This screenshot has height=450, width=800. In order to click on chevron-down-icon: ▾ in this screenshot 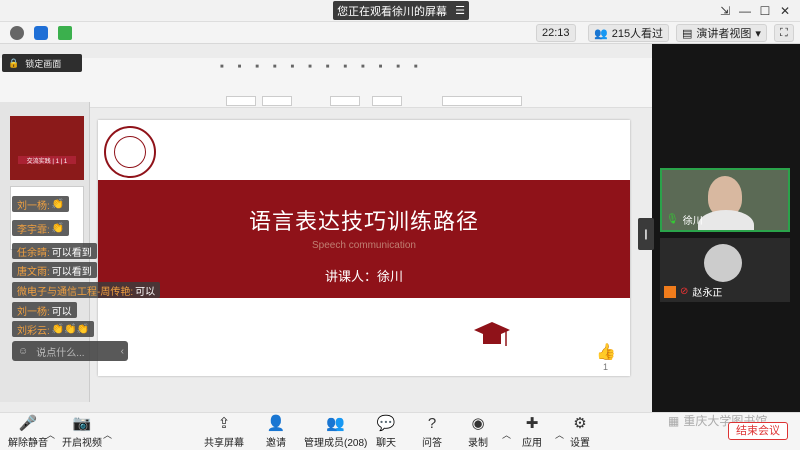, I will do `click(758, 33)`.